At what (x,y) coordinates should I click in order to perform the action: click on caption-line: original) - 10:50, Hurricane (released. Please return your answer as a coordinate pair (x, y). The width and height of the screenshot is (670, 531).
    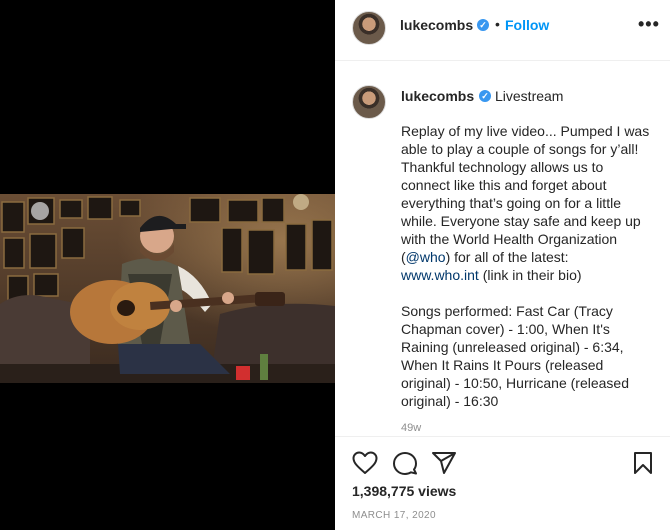
    Looking at the image, I should click on (515, 383).